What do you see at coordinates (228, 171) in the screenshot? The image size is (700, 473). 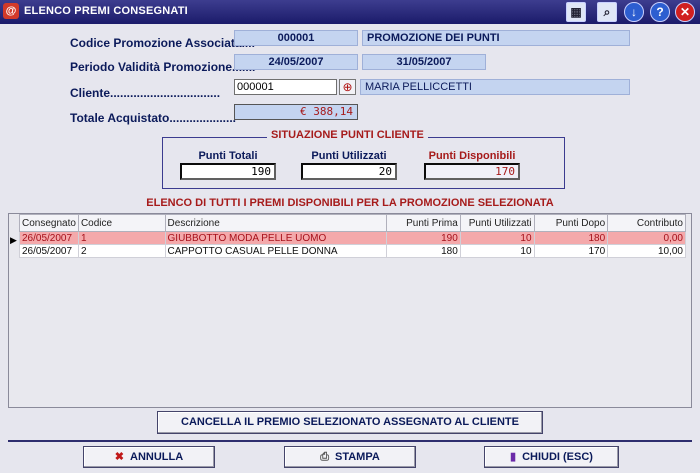 I see `punti-totali-value: 190` at bounding box center [228, 171].